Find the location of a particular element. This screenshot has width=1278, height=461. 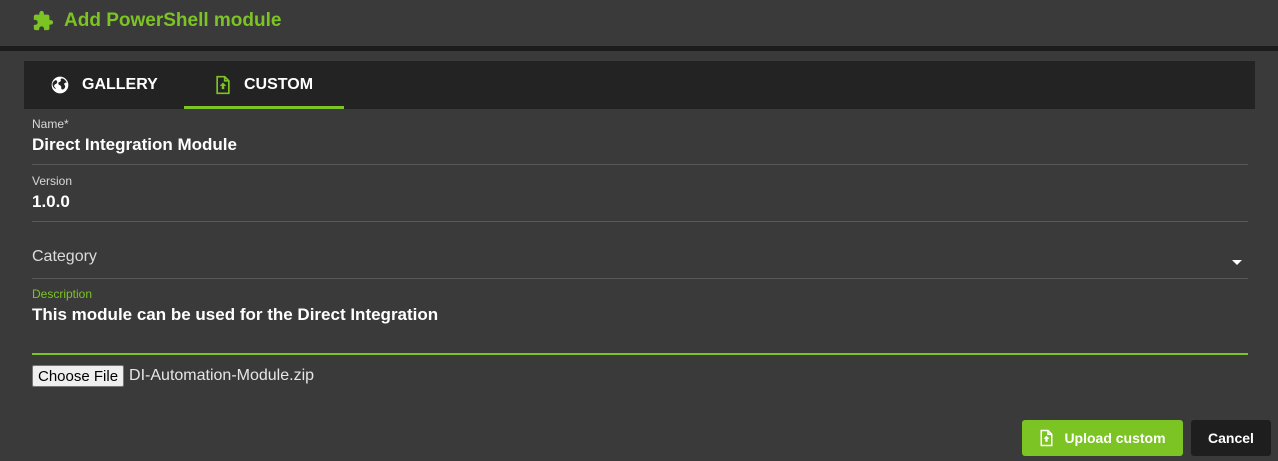

tab-gallery-label: GALLERY is located at coordinates (120, 84).